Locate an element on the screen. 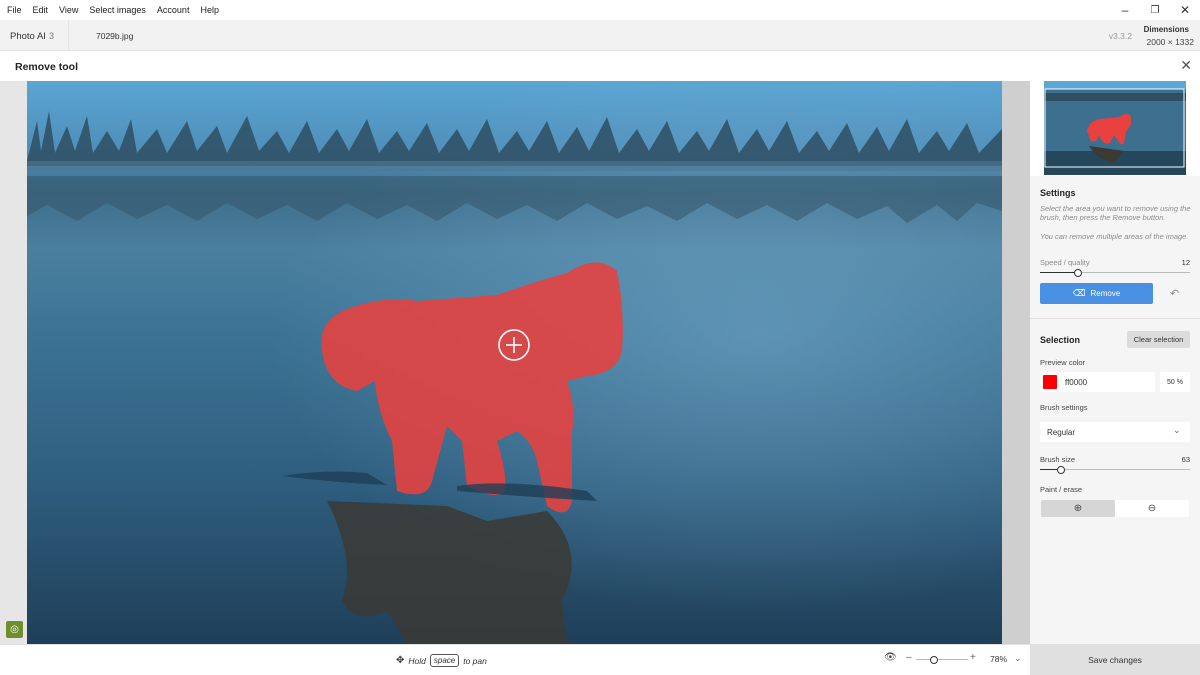  settings-title: Settings is located at coordinates (1058, 193).